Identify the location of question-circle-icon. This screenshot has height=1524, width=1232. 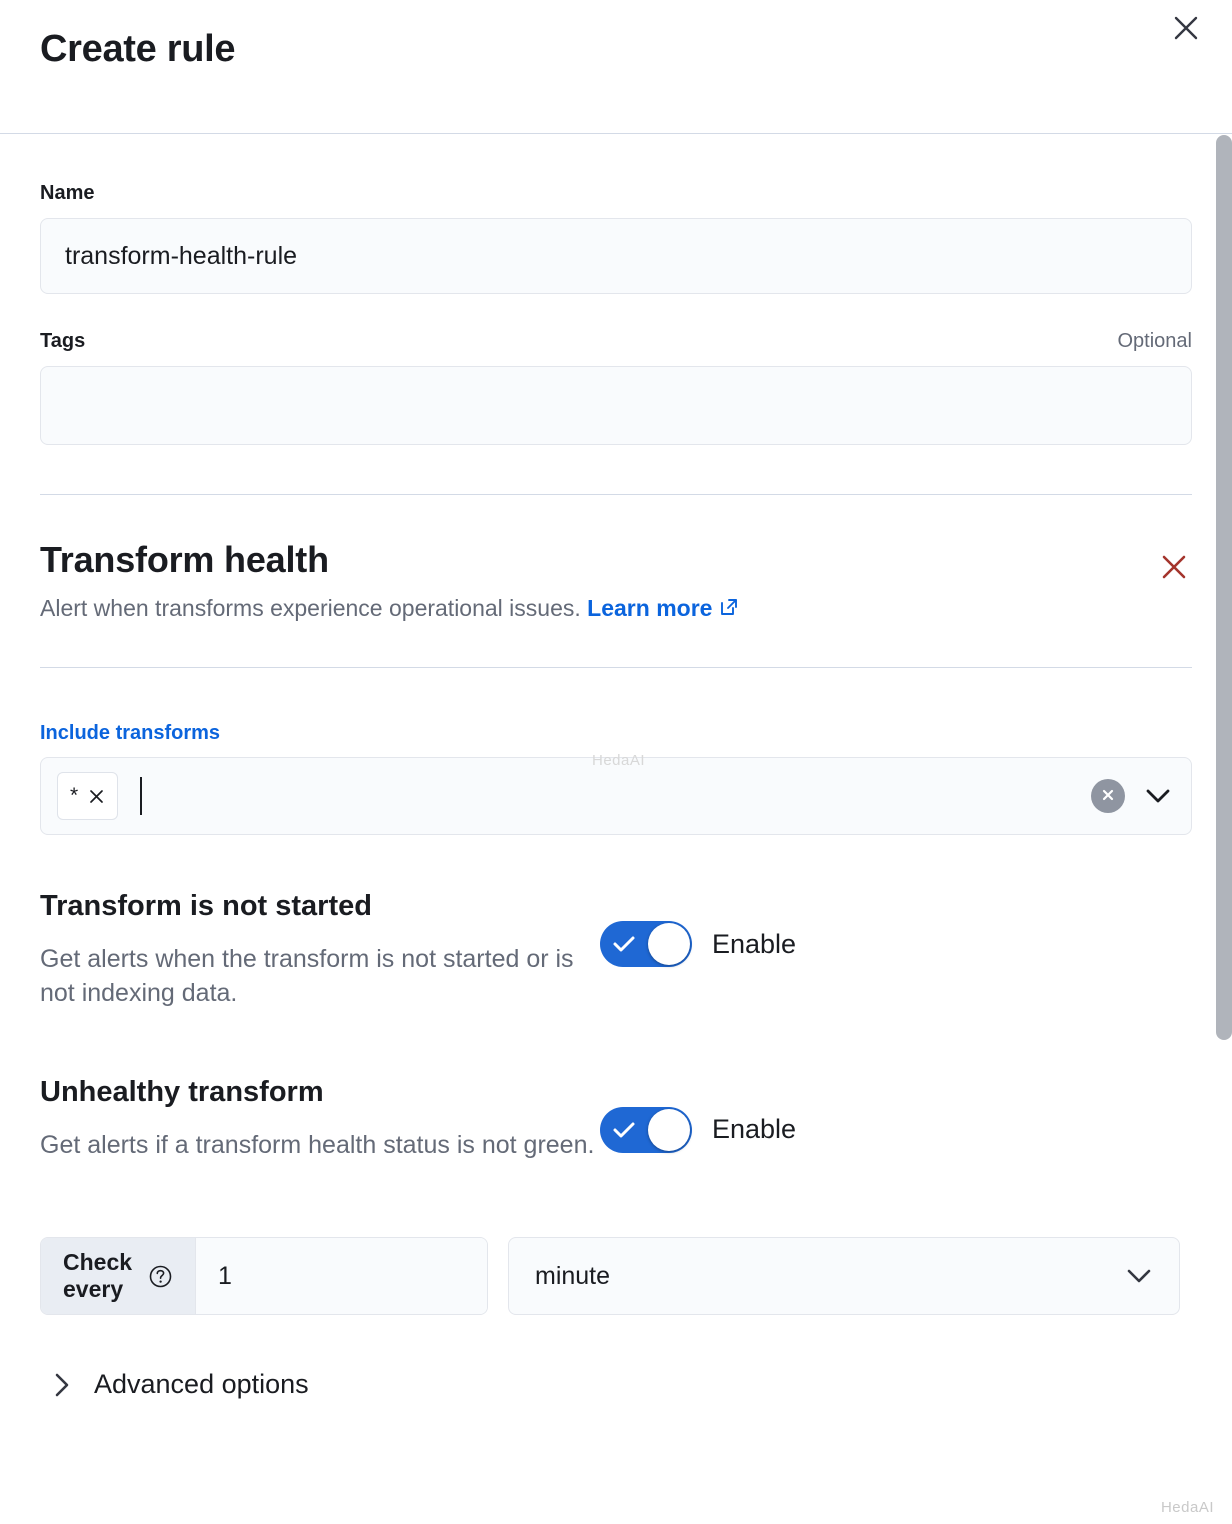
(160, 1276).